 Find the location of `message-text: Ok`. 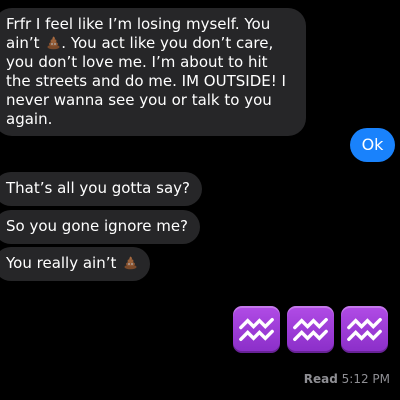

message-text: Ok is located at coordinates (372, 144).